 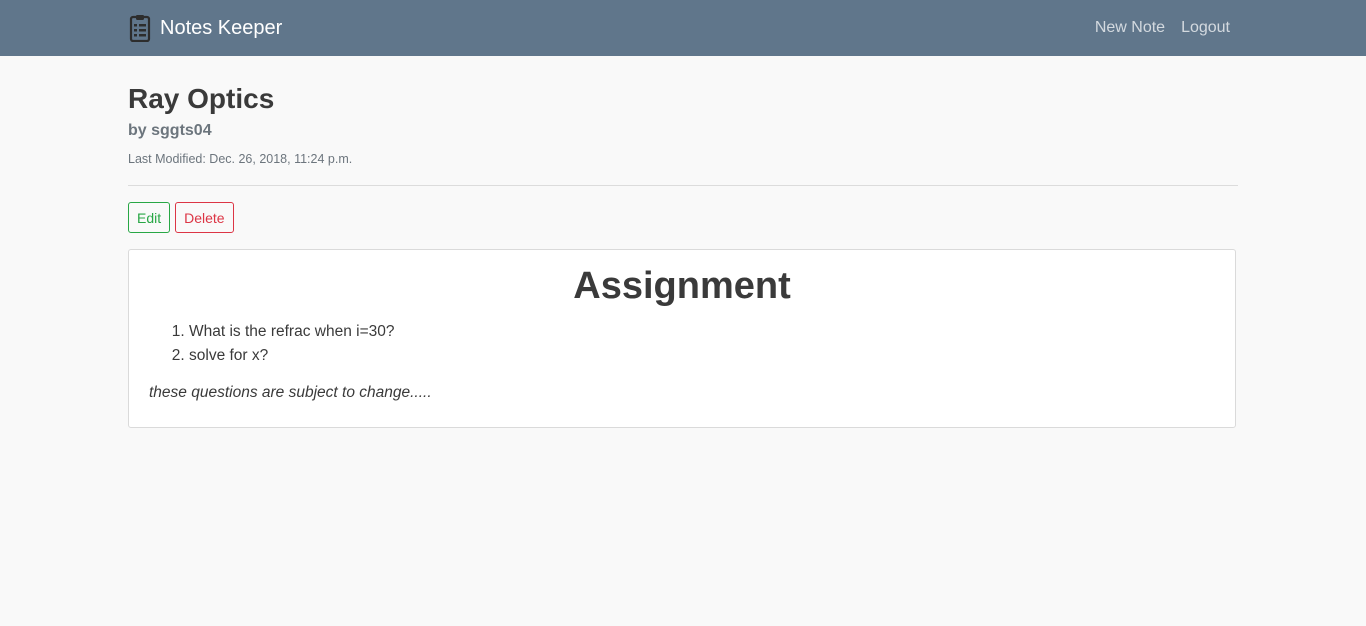 What do you see at coordinates (140, 28) in the screenshot?
I see `clipboard-icon` at bounding box center [140, 28].